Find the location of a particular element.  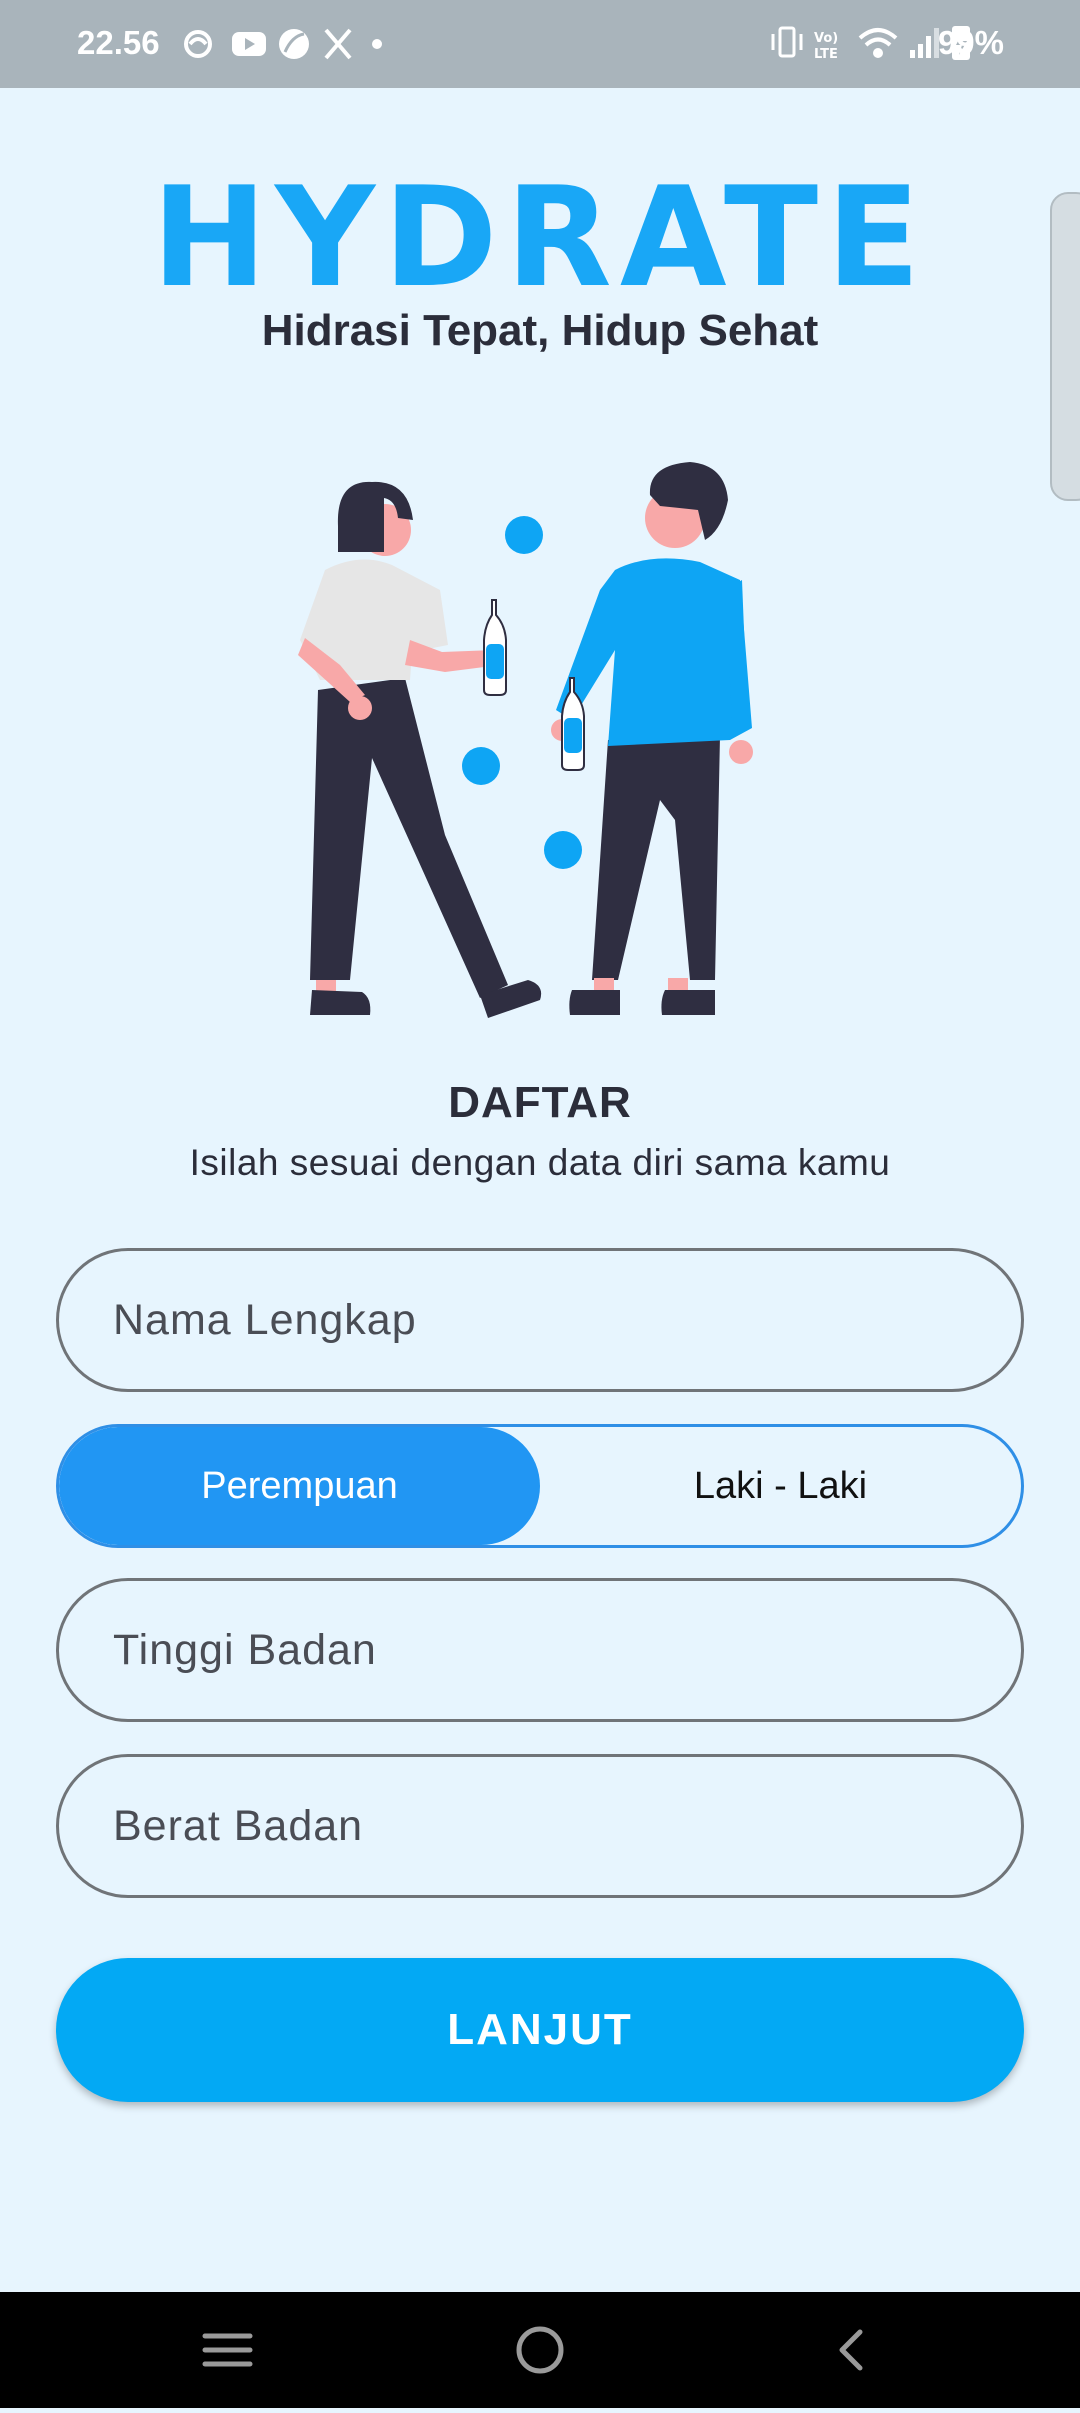

svg-text: Vo) is located at coordinates (826, 38).